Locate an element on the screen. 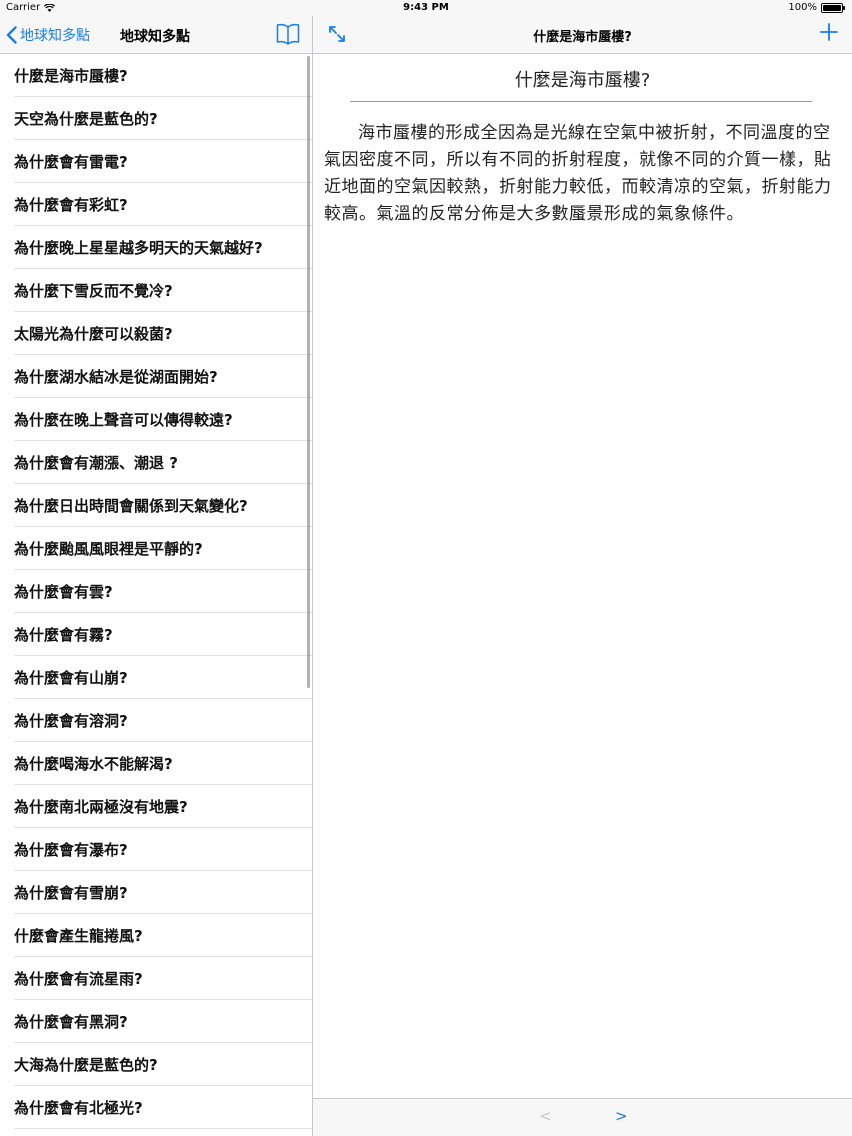 This screenshot has width=852, height=1136. bookmarks-button is located at coordinates (288, 36).